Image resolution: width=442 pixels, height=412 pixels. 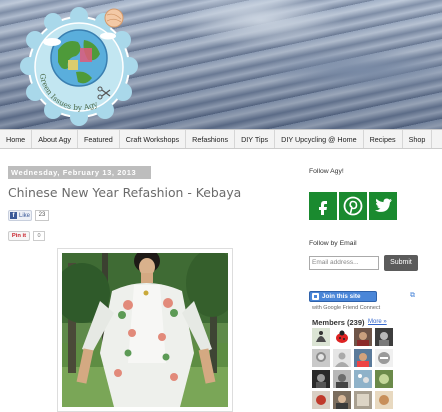 I want to click on pinterest-button, so click(x=353, y=206).